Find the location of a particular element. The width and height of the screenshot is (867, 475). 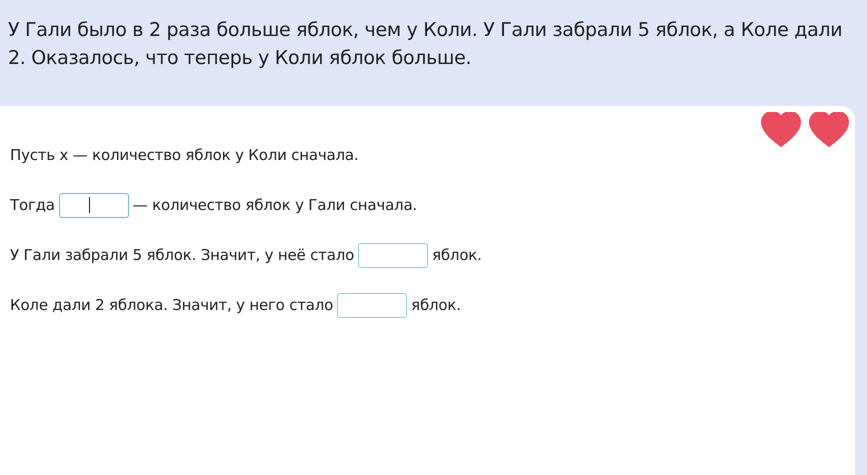

sentence-text: — количество яблок у Гали сначала. is located at coordinates (275, 205).